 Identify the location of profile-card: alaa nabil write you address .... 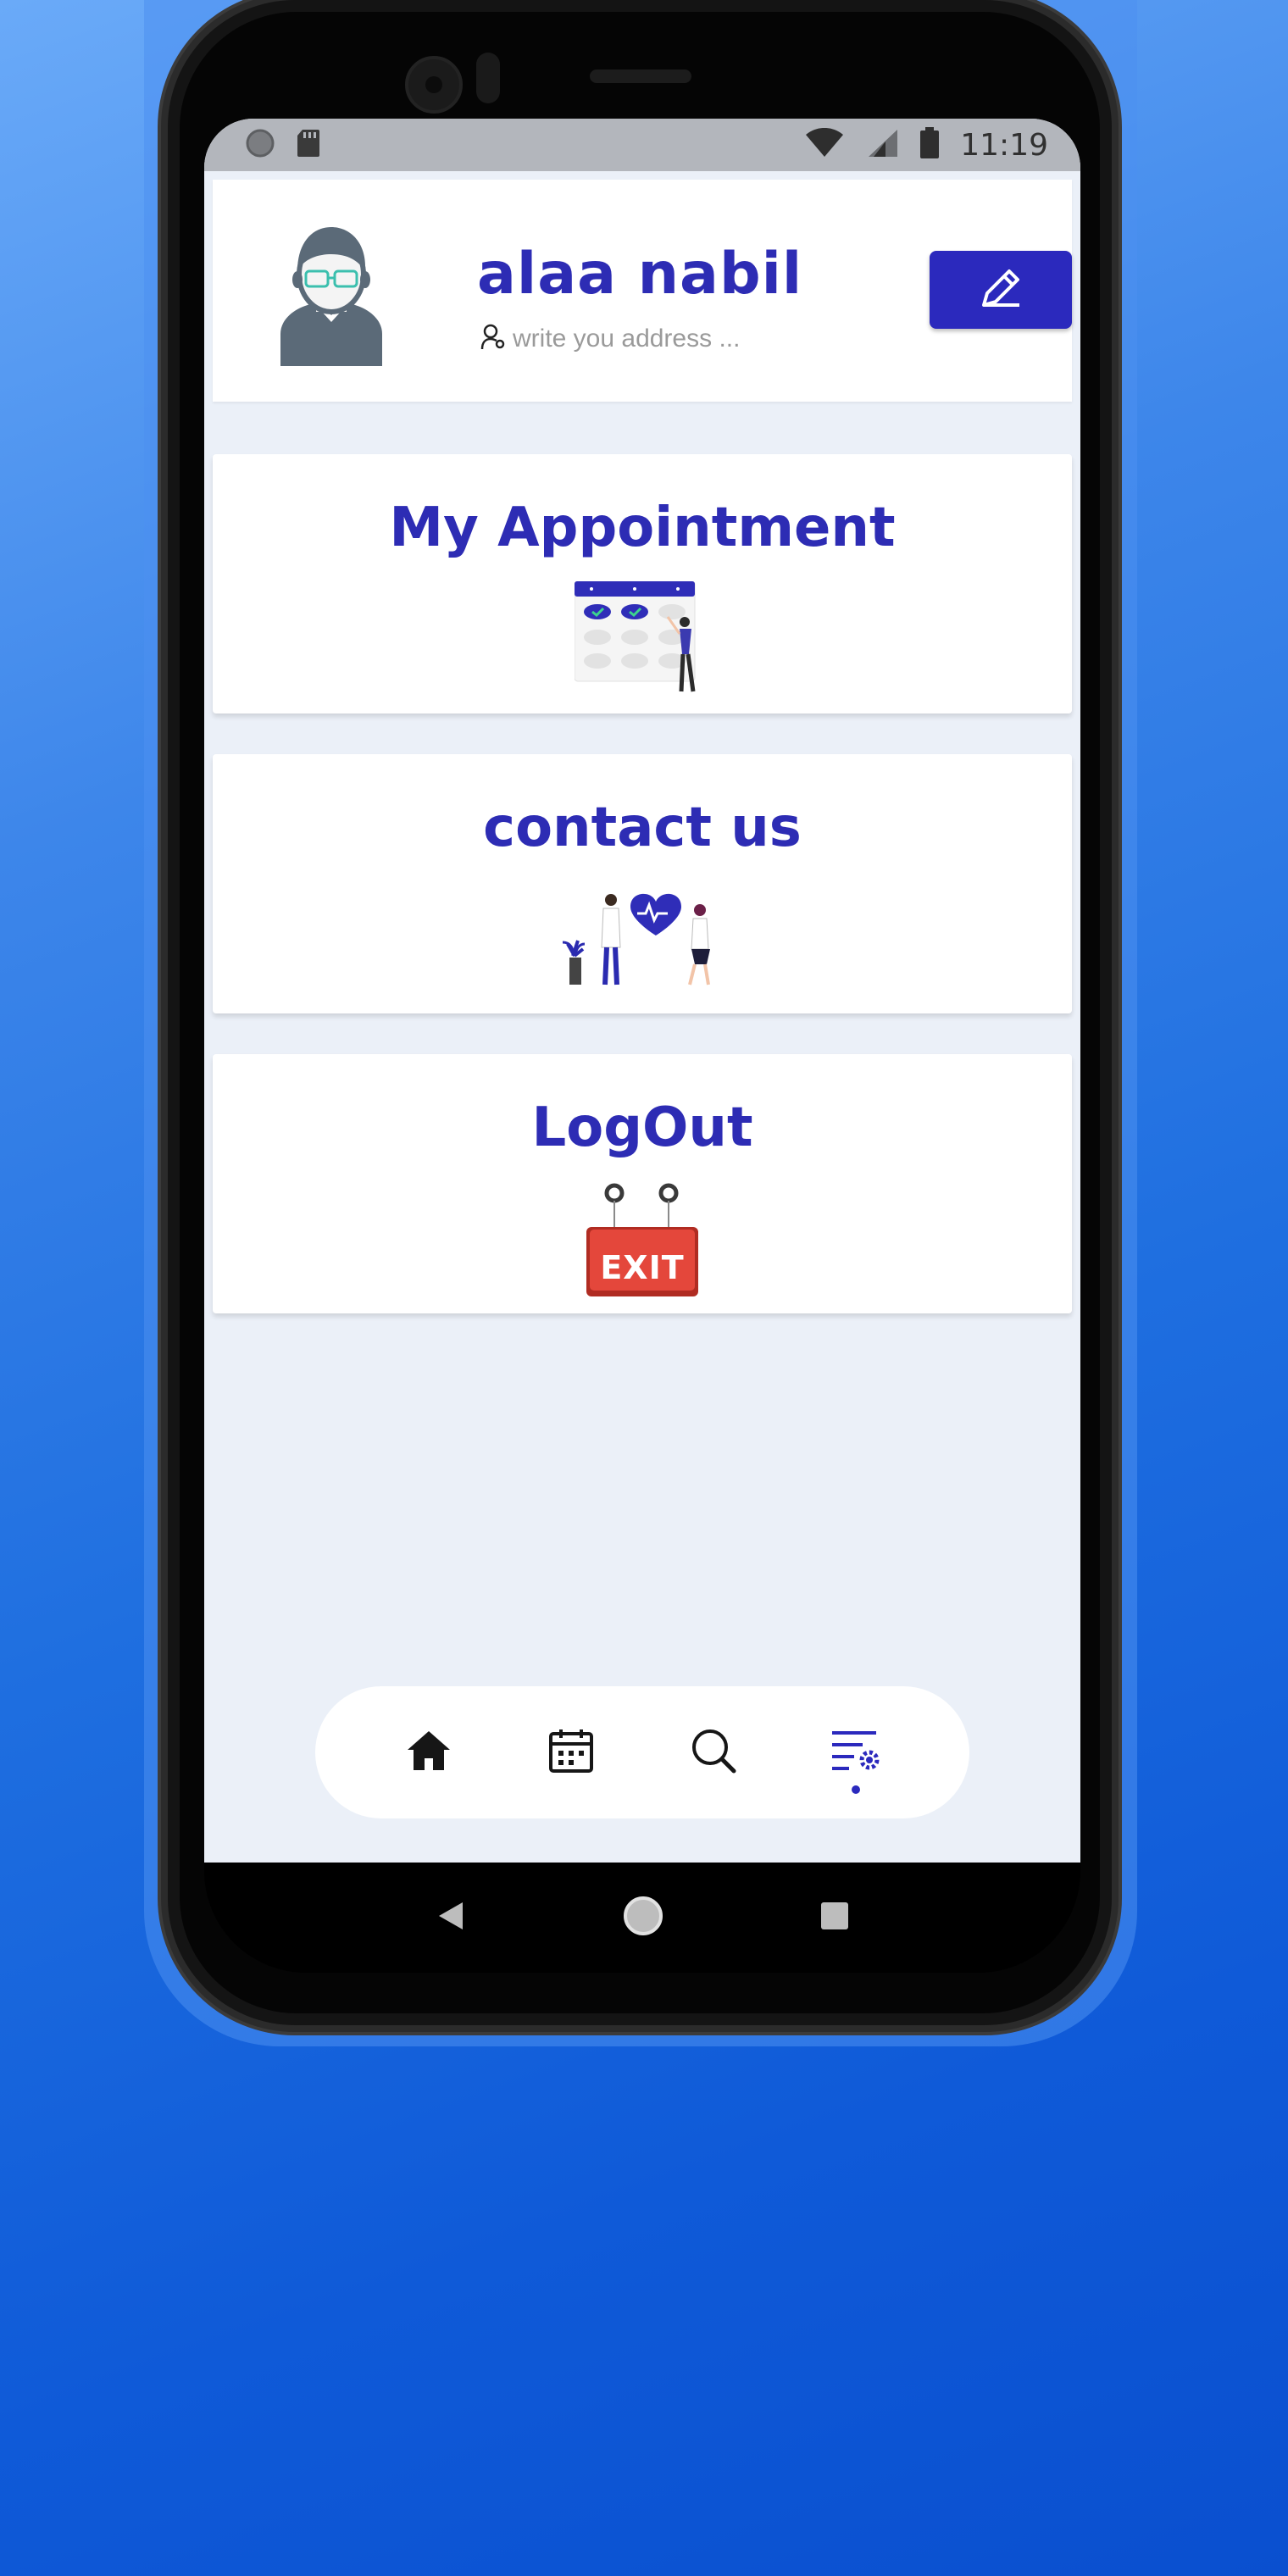
(642, 291).